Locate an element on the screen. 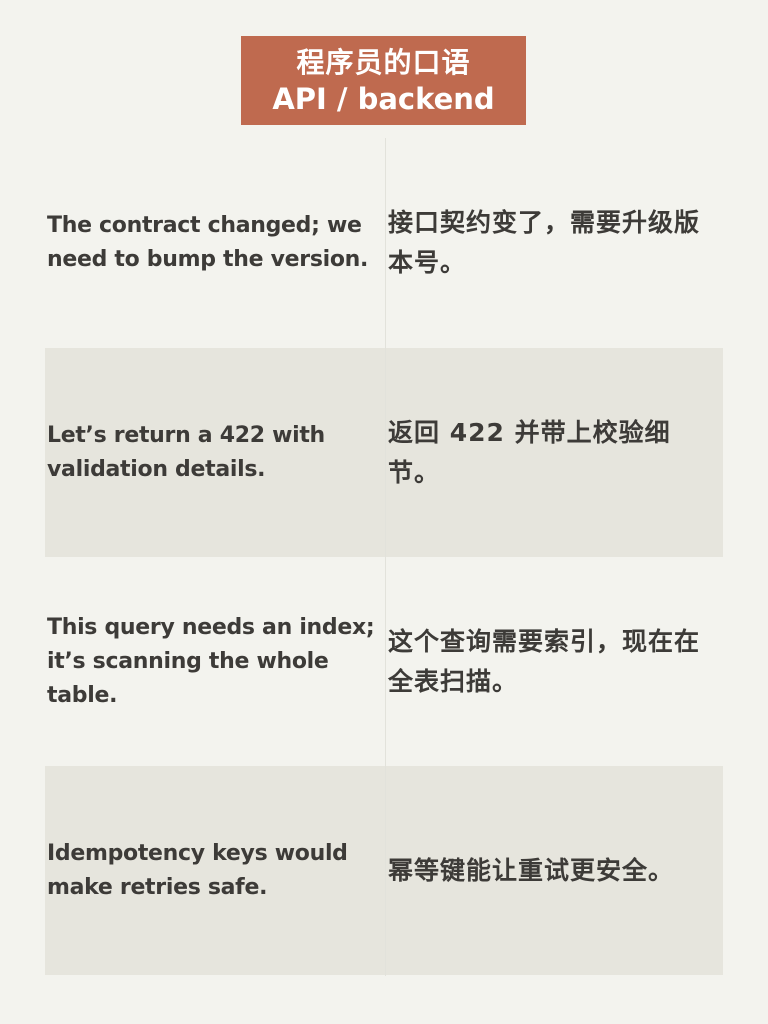 The image size is (768, 1024). chinese-translation: 接口契约变了，需要升级版本号。 is located at coordinates (544, 242).